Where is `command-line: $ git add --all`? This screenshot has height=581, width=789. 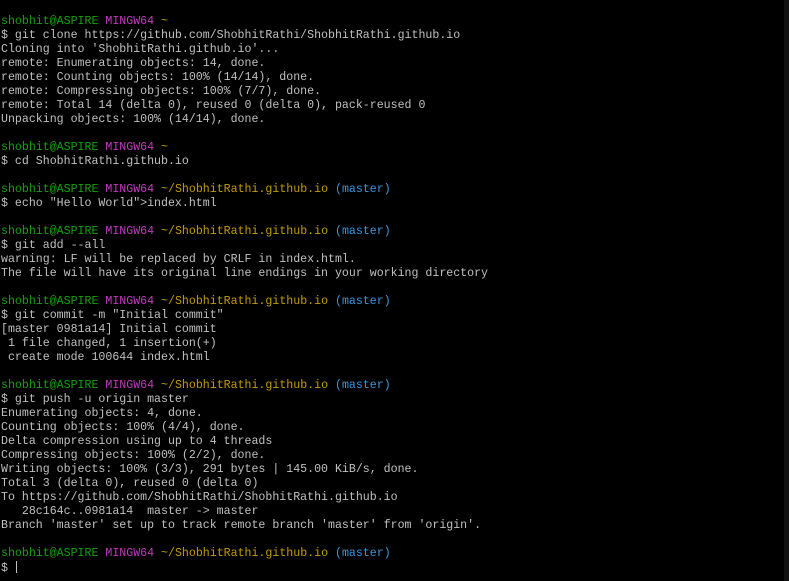 command-line: $ git add --all is located at coordinates (395, 246).